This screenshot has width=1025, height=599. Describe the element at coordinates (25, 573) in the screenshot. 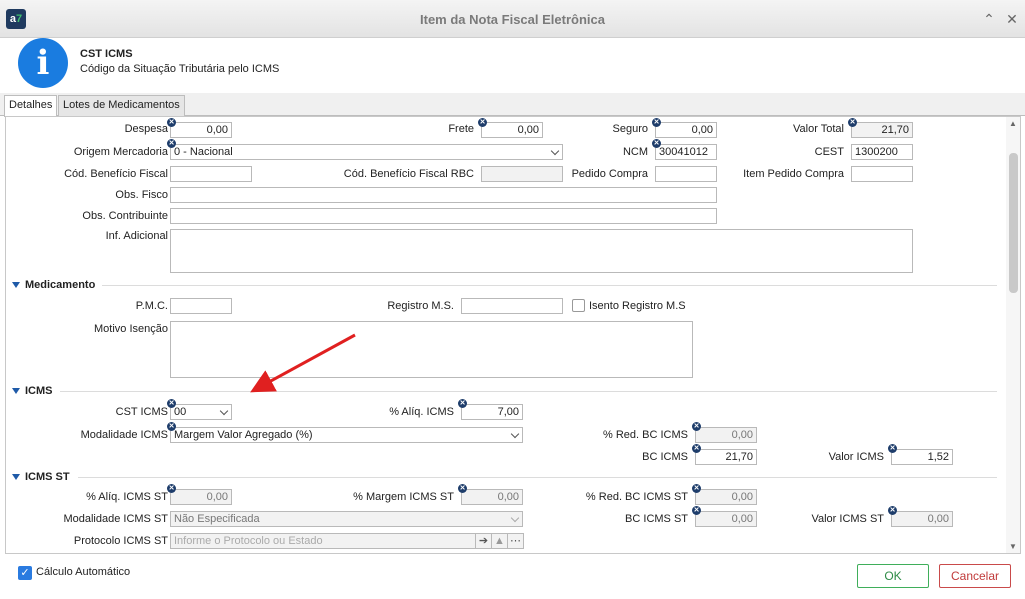

I see `calculo-automatico-checkbox: ✓` at that location.